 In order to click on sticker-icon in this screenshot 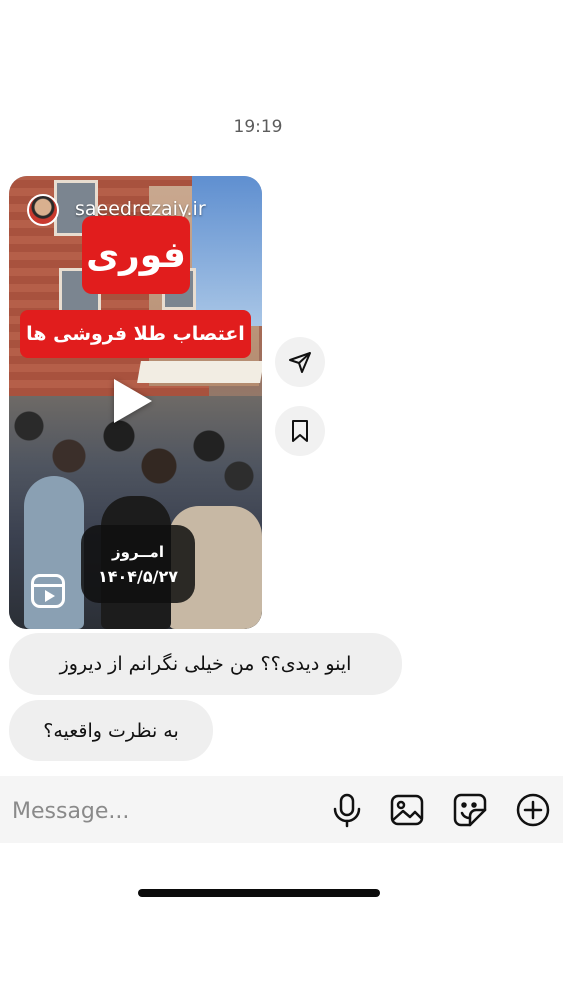, I will do `click(470, 810)`.